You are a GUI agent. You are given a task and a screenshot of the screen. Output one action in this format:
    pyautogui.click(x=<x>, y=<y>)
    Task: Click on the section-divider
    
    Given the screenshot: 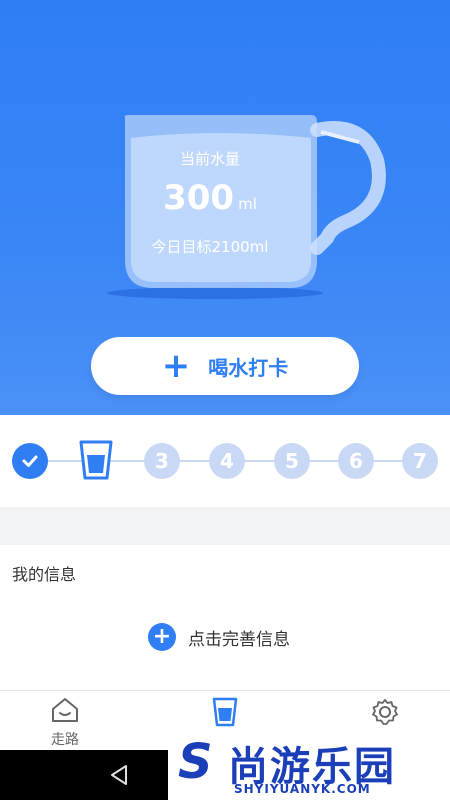 What is the action you would take?
    pyautogui.click(x=225, y=526)
    